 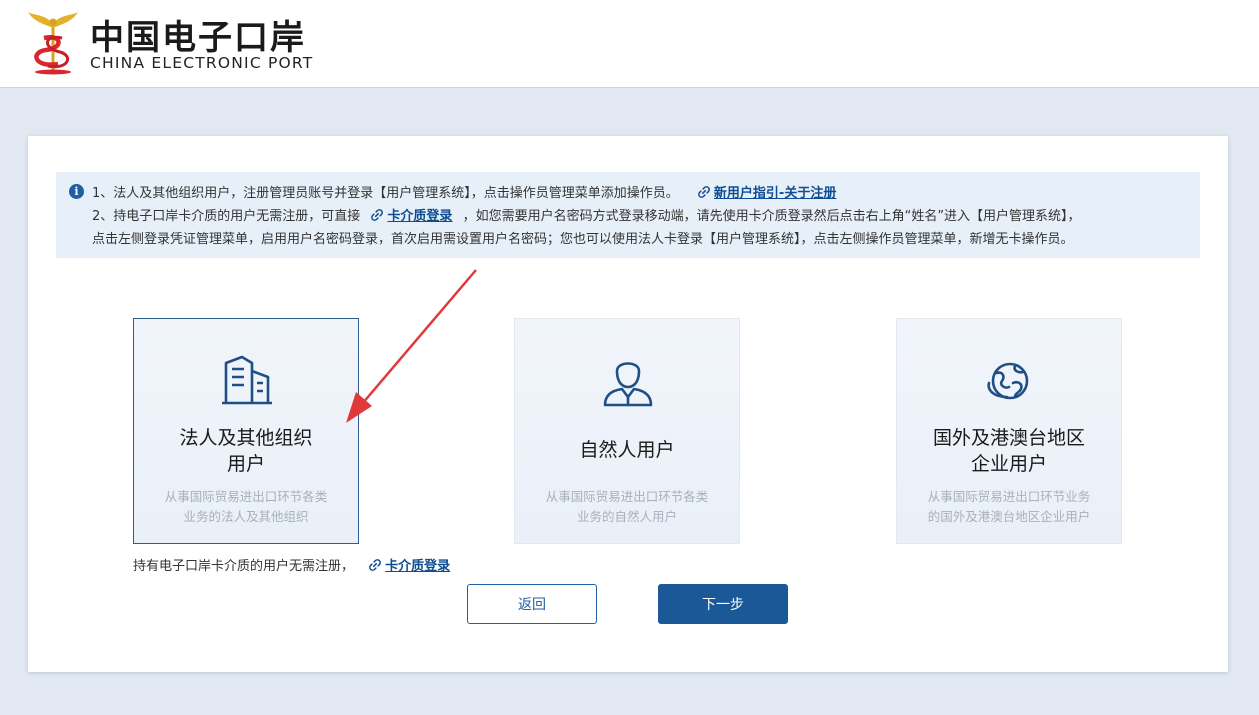 What do you see at coordinates (628, 384) in the screenshot?
I see `person-icon` at bounding box center [628, 384].